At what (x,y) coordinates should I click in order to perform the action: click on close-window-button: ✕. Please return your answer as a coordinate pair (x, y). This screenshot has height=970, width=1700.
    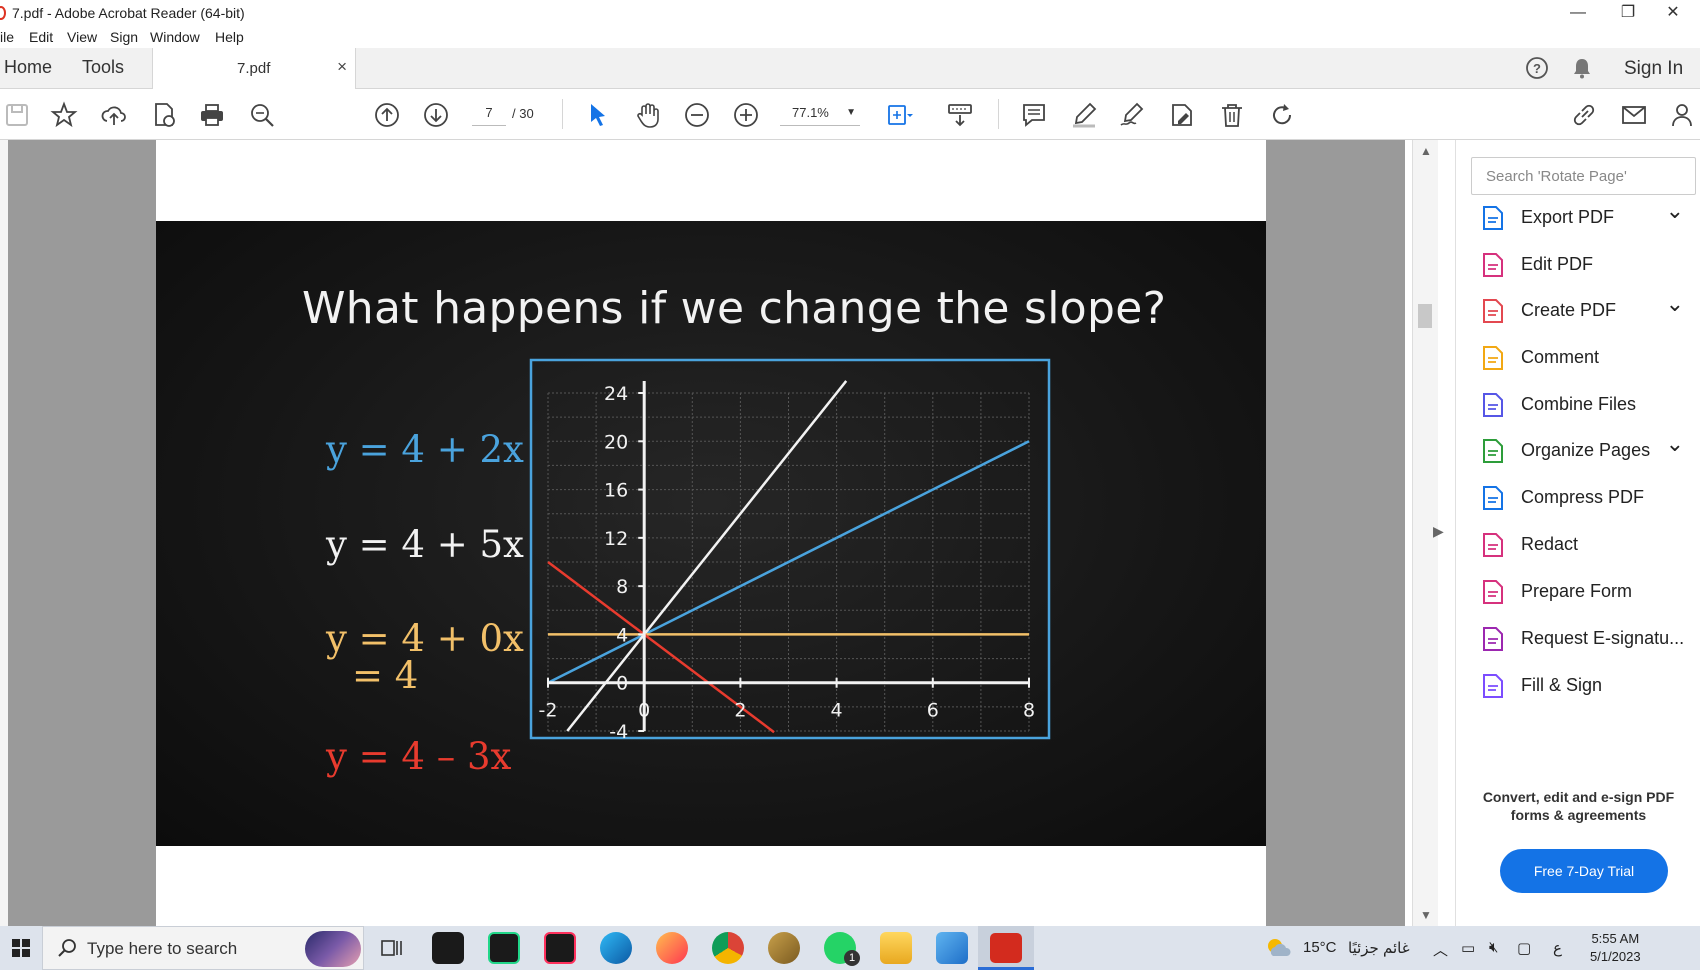
    Looking at the image, I should click on (1673, 13).